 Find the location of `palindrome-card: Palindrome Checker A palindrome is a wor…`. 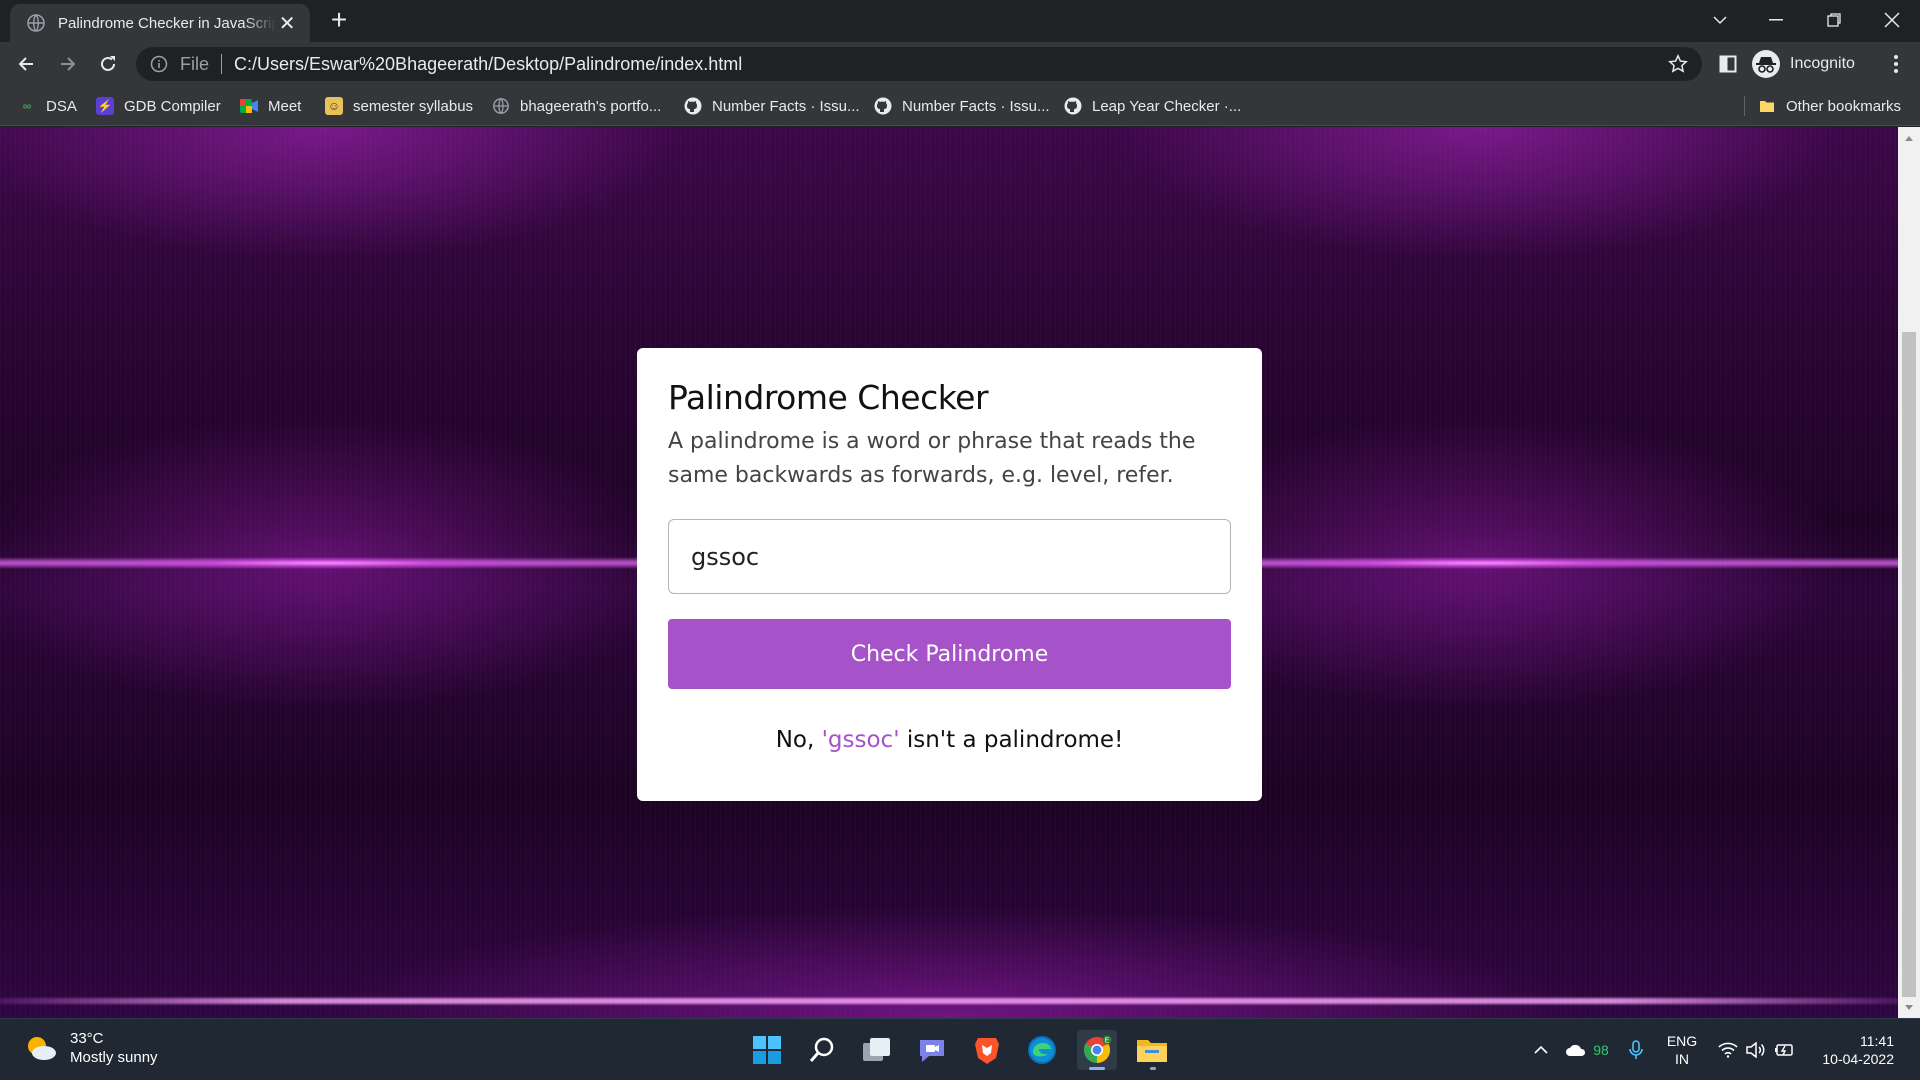

palindrome-card: Palindrome Checker A palindrome is a wor… is located at coordinates (949, 574).